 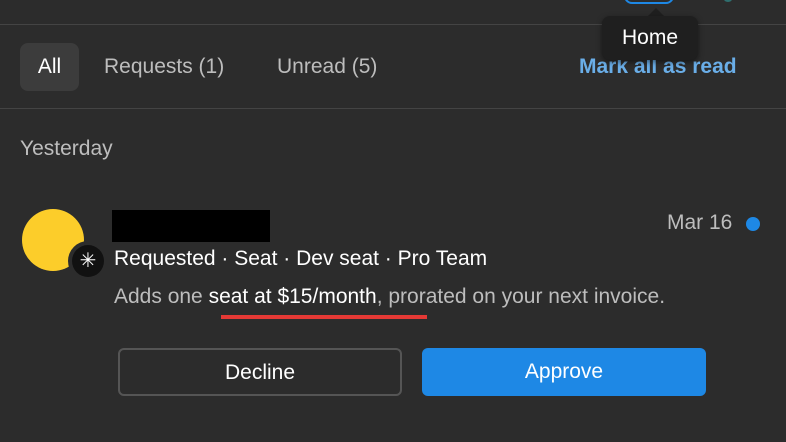 I want to click on tab-requests: Requests (1), so click(x=164, y=67).